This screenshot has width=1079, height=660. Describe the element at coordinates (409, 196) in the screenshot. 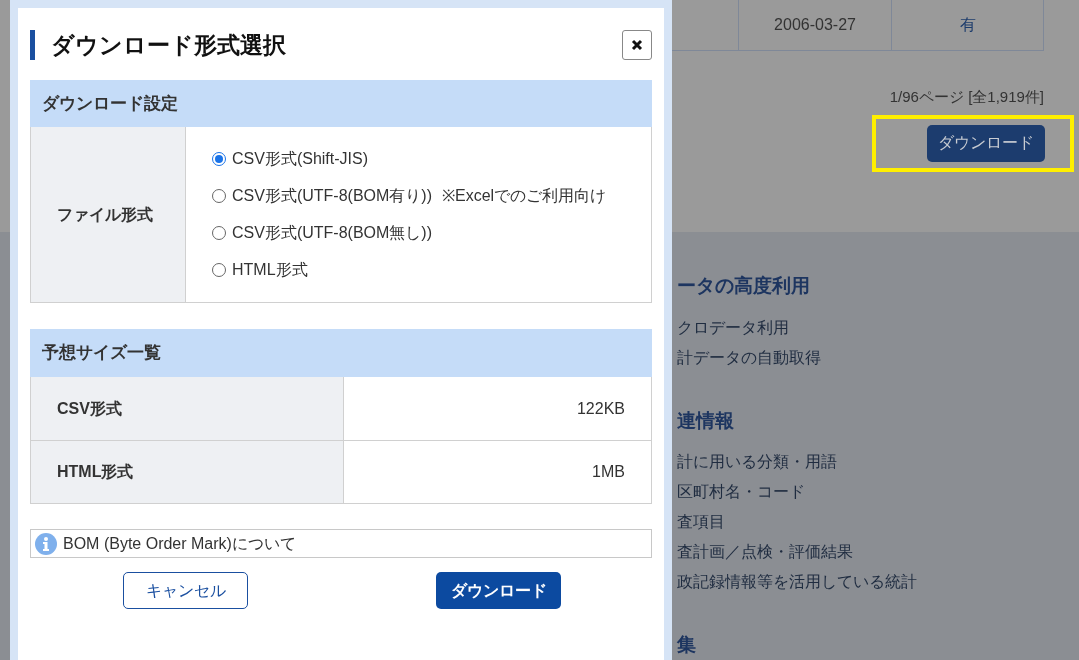

I see `format-radio: CSV形式(UTF-8(BOM有り)) ※Excelでのご利用向け` at that location.